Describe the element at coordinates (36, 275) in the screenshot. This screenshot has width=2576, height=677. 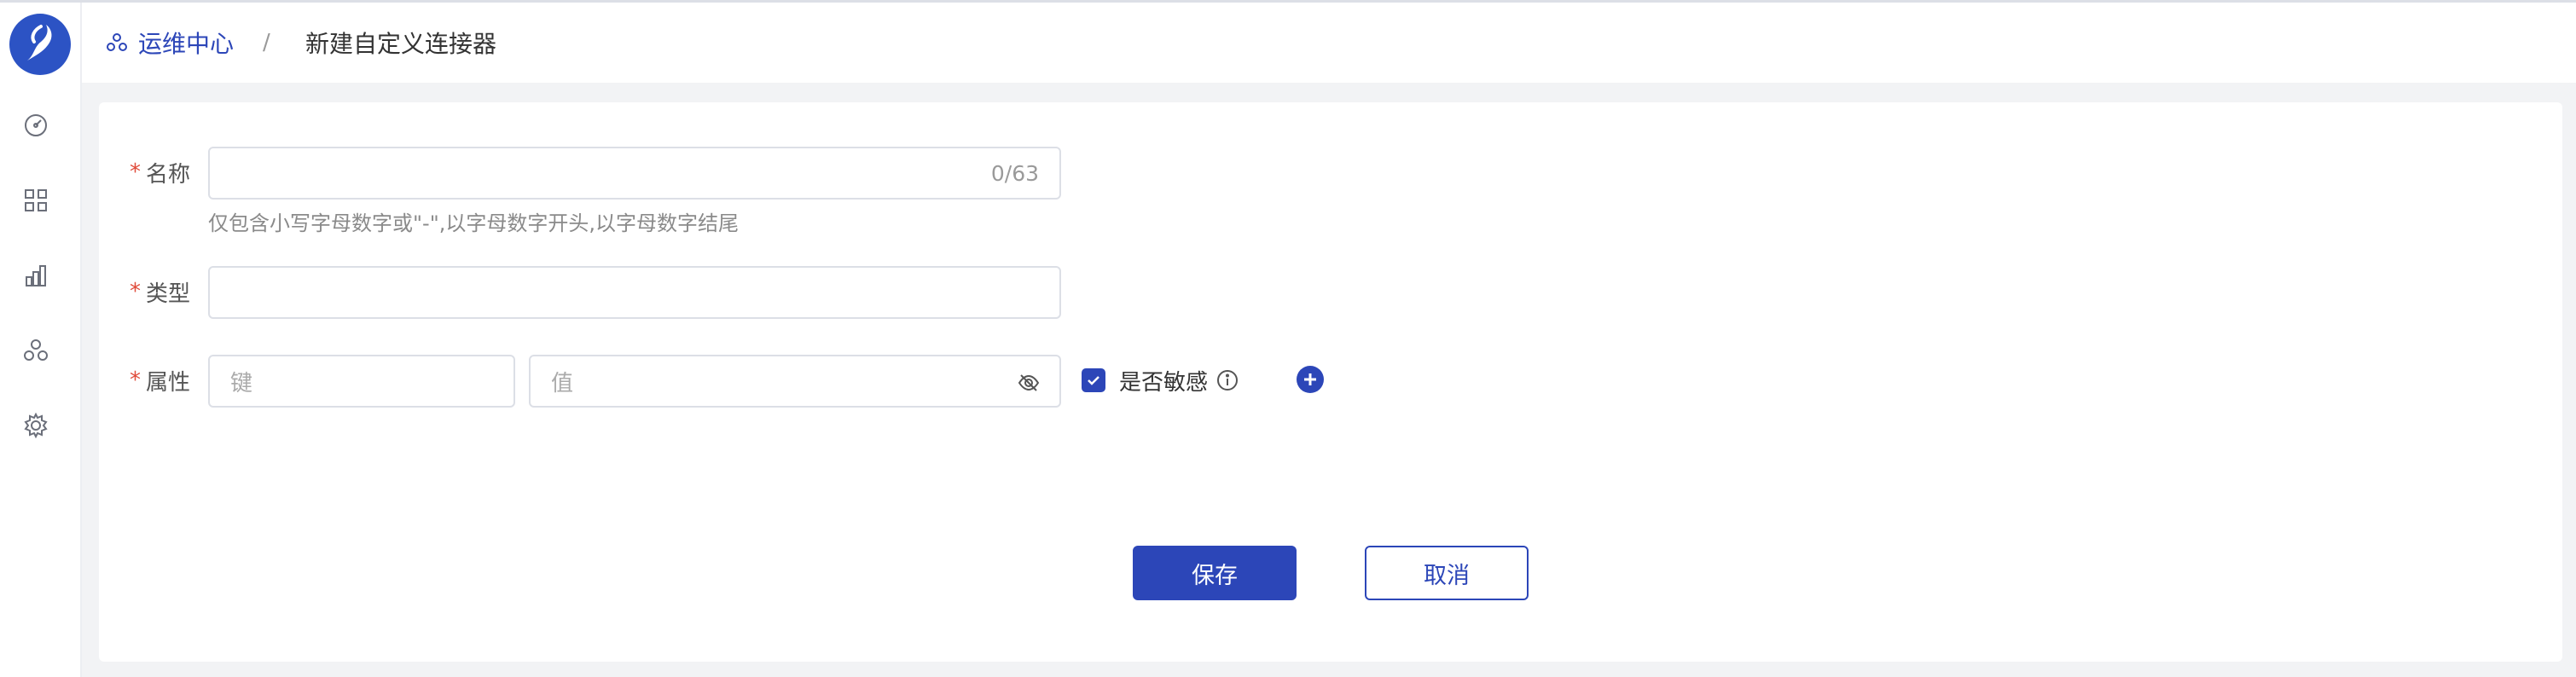
I see `bar-chart-icon` at that location.